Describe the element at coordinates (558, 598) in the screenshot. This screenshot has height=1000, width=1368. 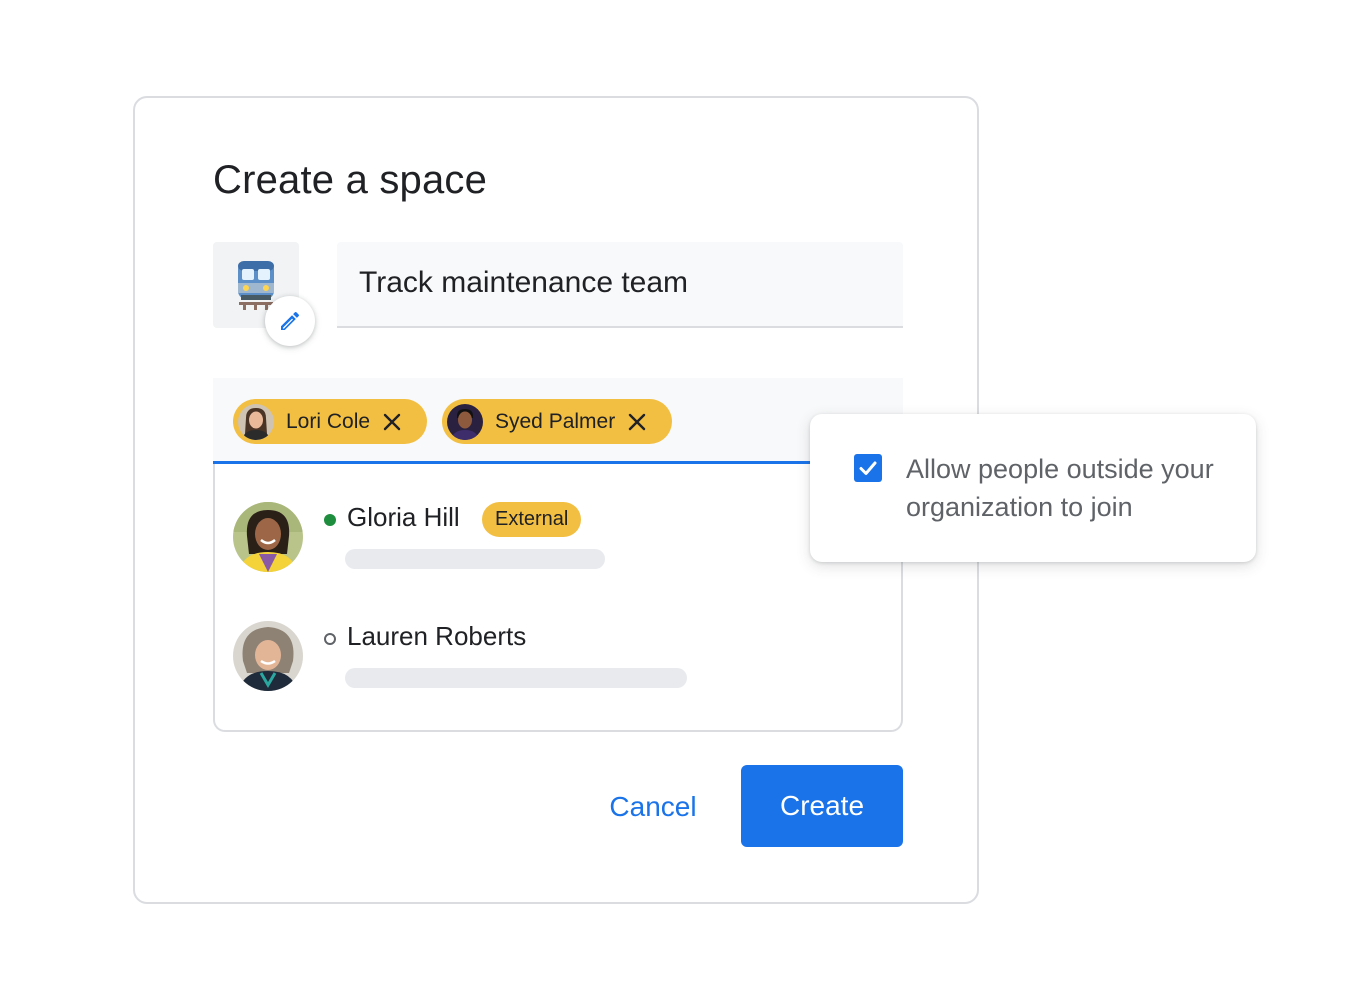
I see `people-suggestions: Gloria Hill External Lauren Roberts` at that location.